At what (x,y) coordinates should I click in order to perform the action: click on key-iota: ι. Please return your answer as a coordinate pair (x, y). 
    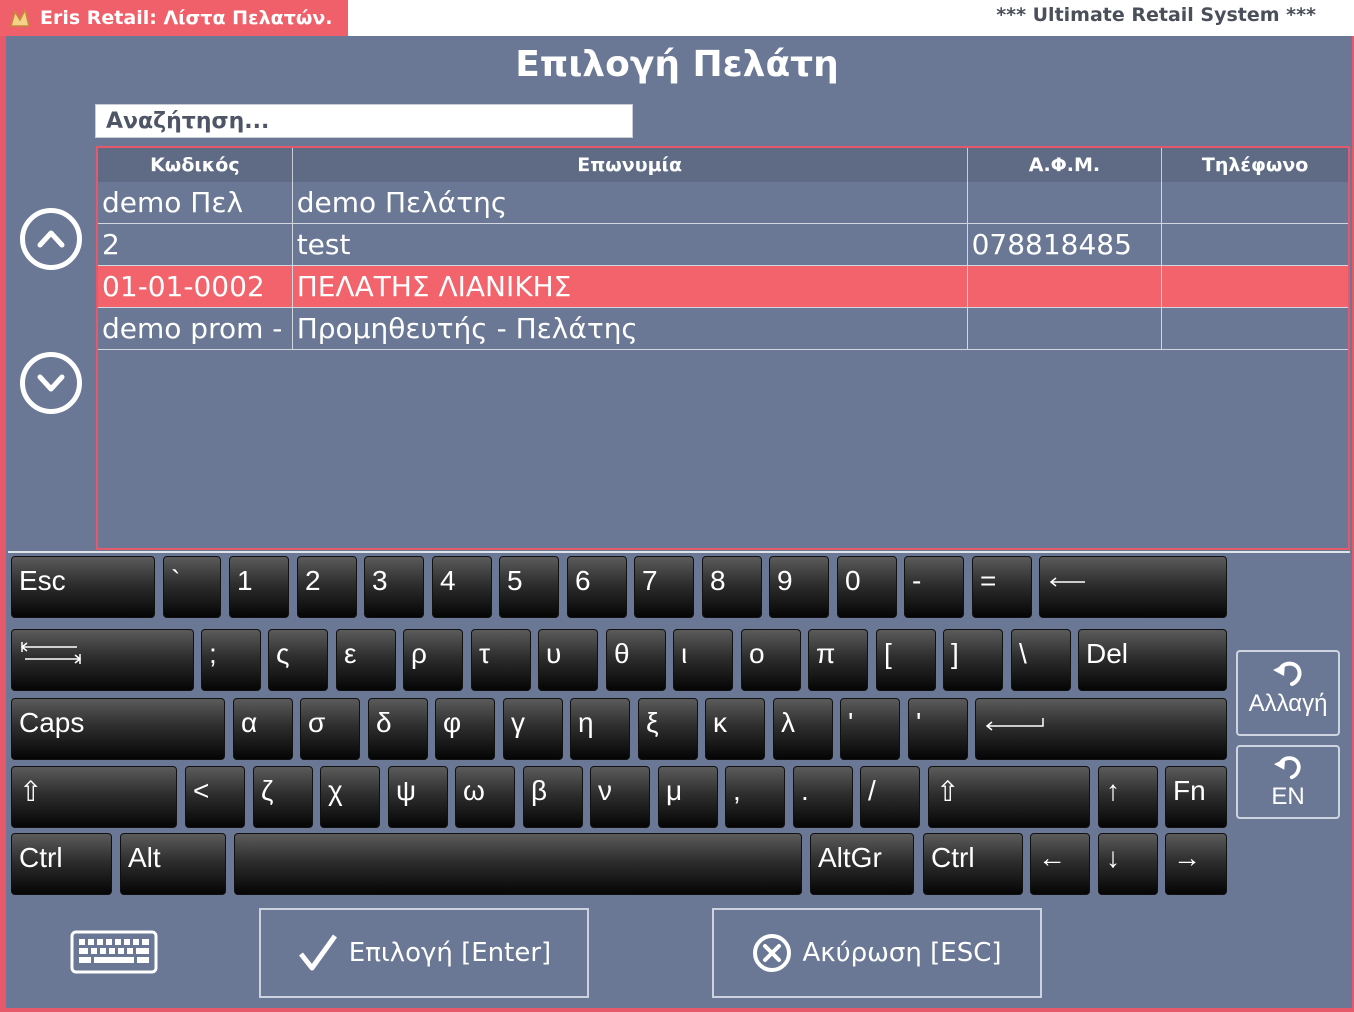
    Looking at the image, I should click on (703, 660).